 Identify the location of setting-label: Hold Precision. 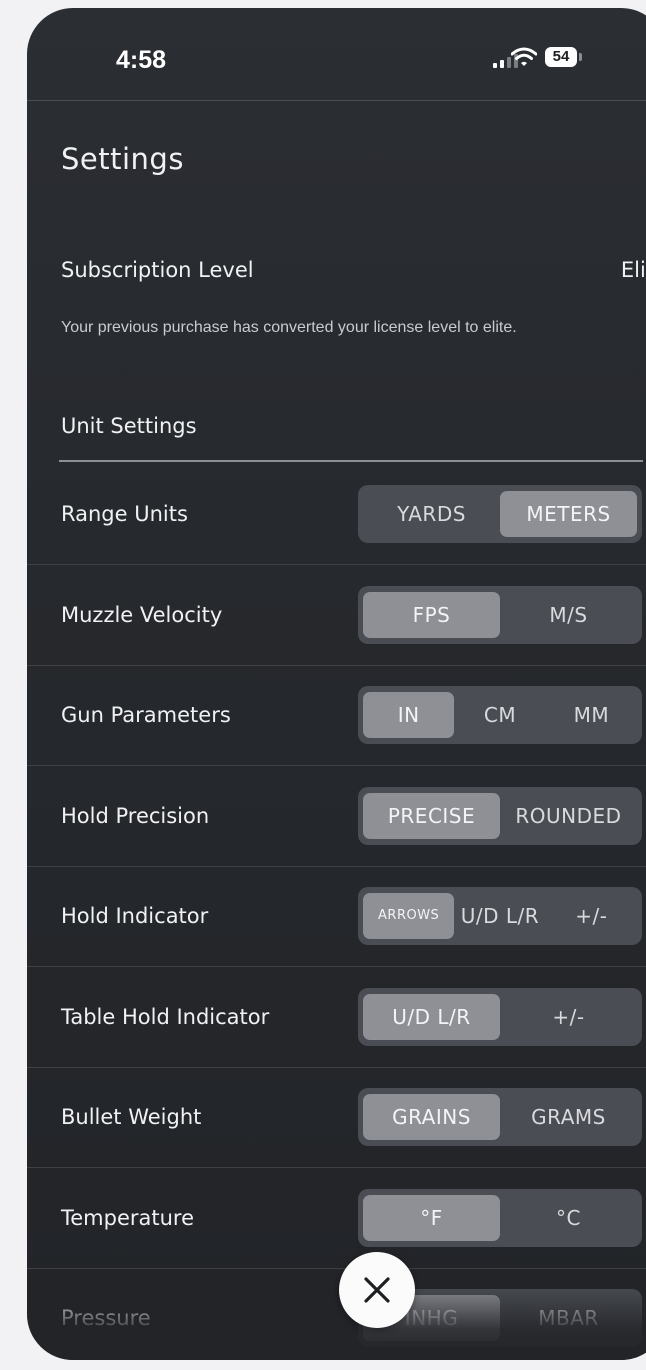
(135, 815).